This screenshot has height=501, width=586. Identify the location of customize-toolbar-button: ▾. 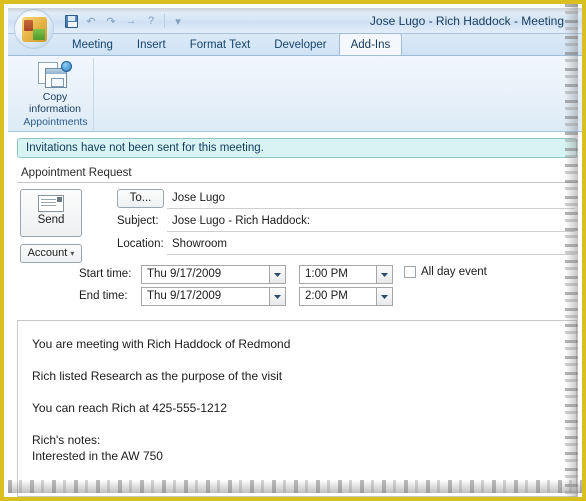
(178, 21).